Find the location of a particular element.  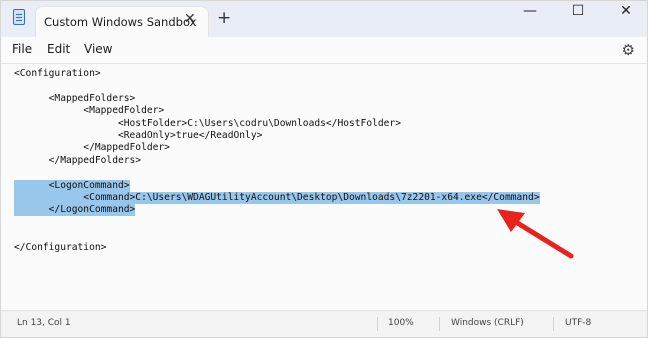

tab-custom-windows-sandbox: Custom Windows Sandbox ✕ is located at coordinates (122, 22).